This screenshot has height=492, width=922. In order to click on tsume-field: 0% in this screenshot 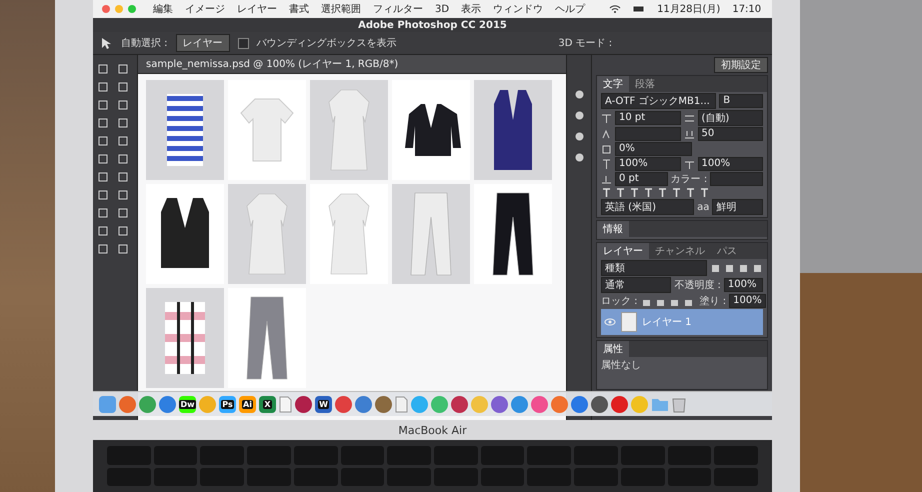, I will do `click(653, 149)`.